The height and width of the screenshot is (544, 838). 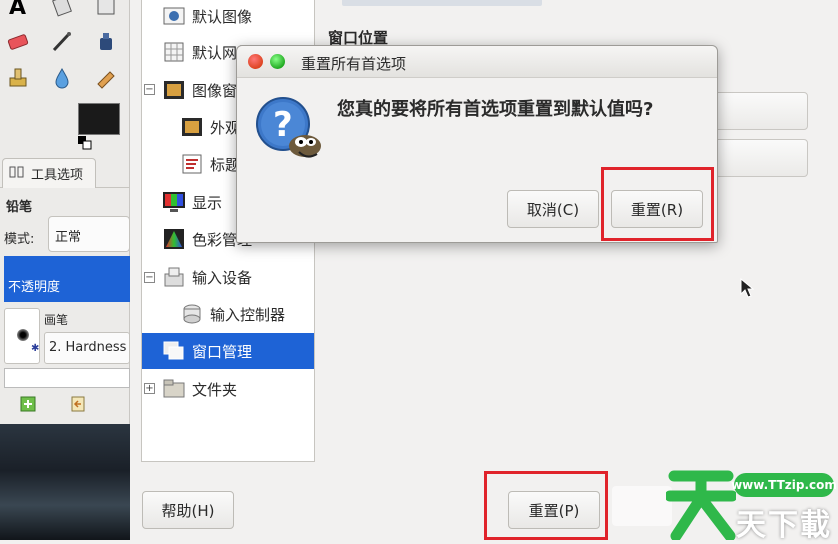 What do you see at coordinates (35, 348) in the screenshot?
I see `brush-star-icon: ✱` at bounding box center [35, 348].